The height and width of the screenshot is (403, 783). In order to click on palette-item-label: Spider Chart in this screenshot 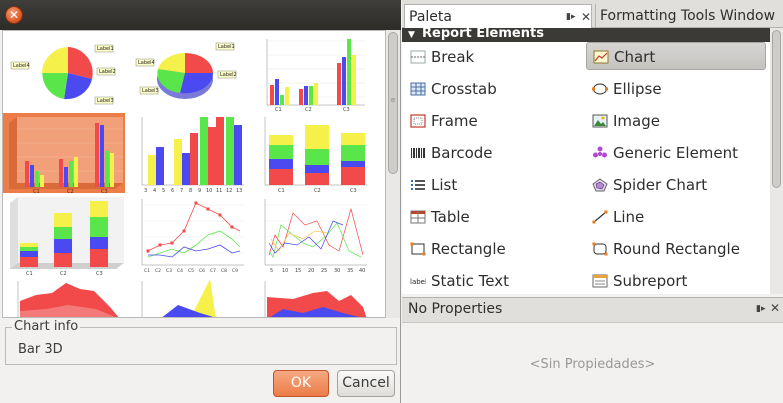, I will do `click(660, 185)`.